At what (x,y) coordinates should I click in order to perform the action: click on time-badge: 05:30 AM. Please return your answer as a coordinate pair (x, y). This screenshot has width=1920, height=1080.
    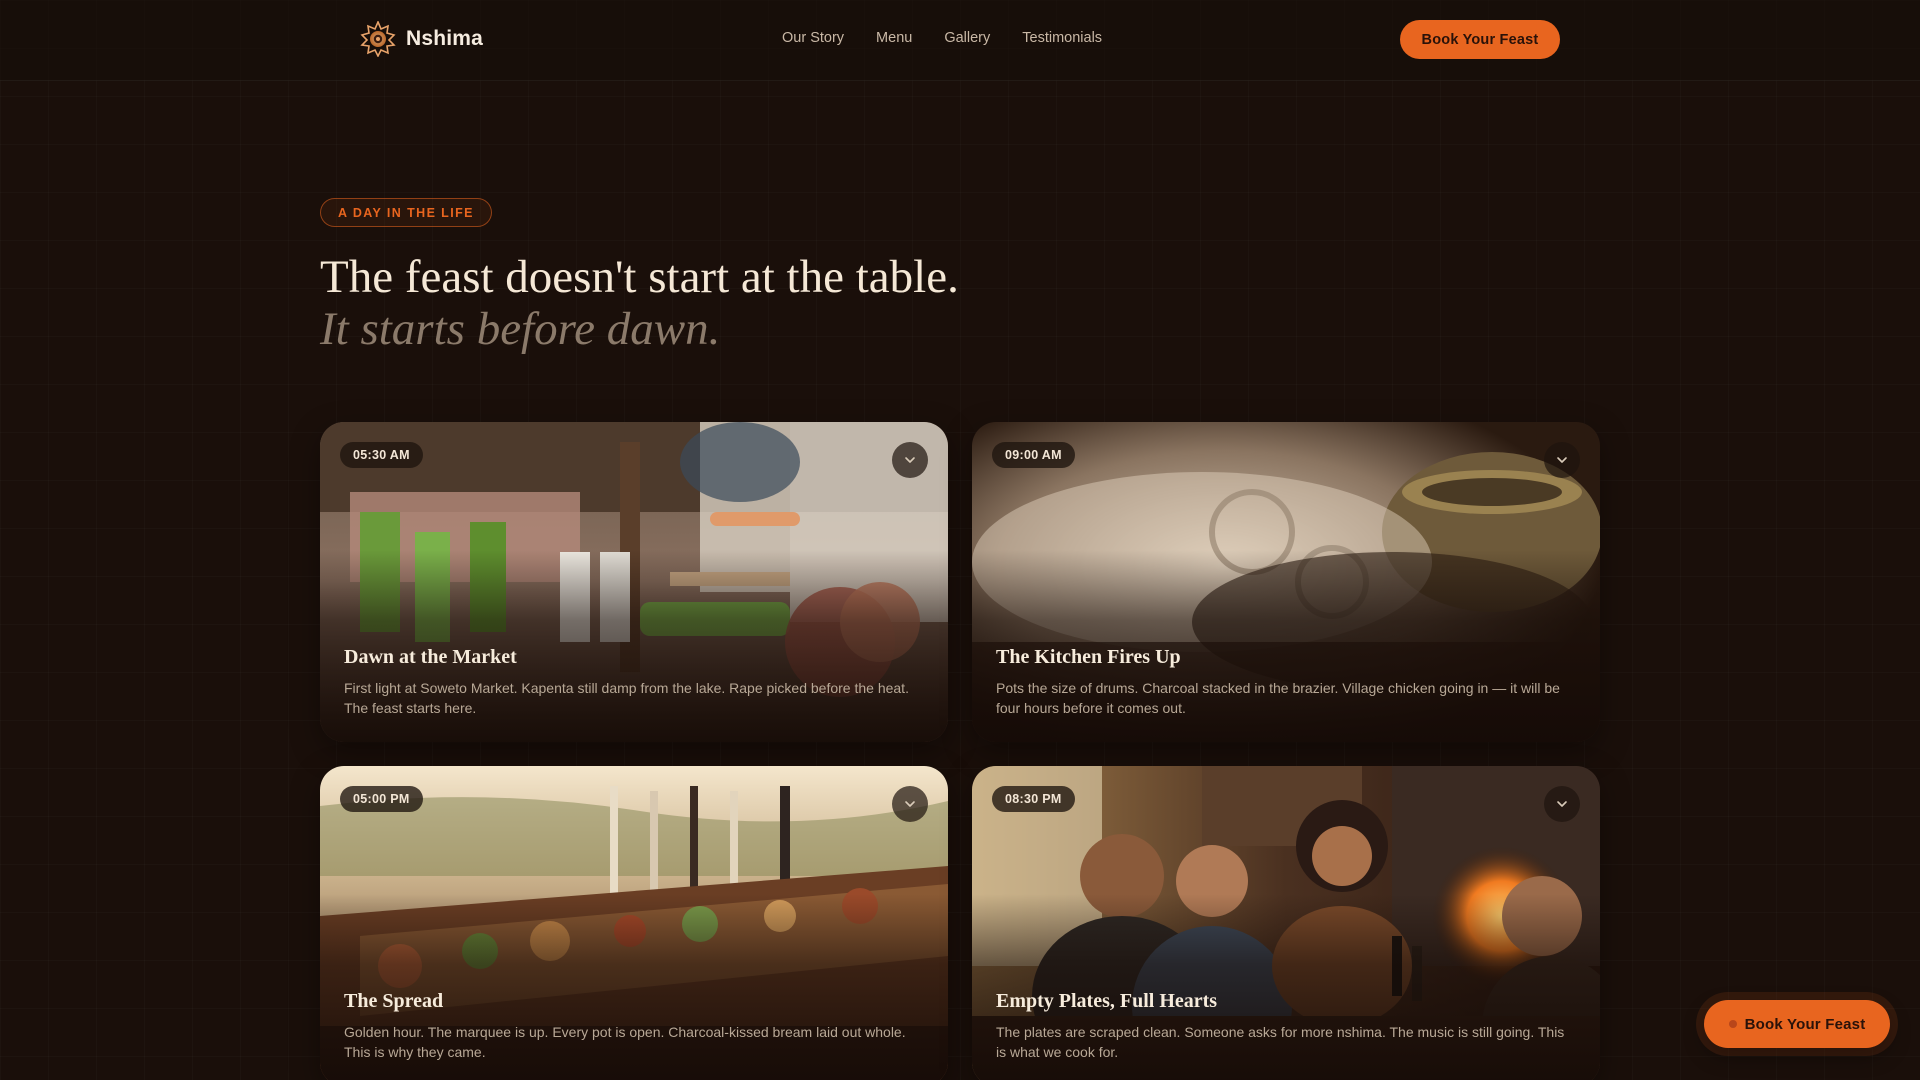
    Looking at the image, I should click on (381, 455).